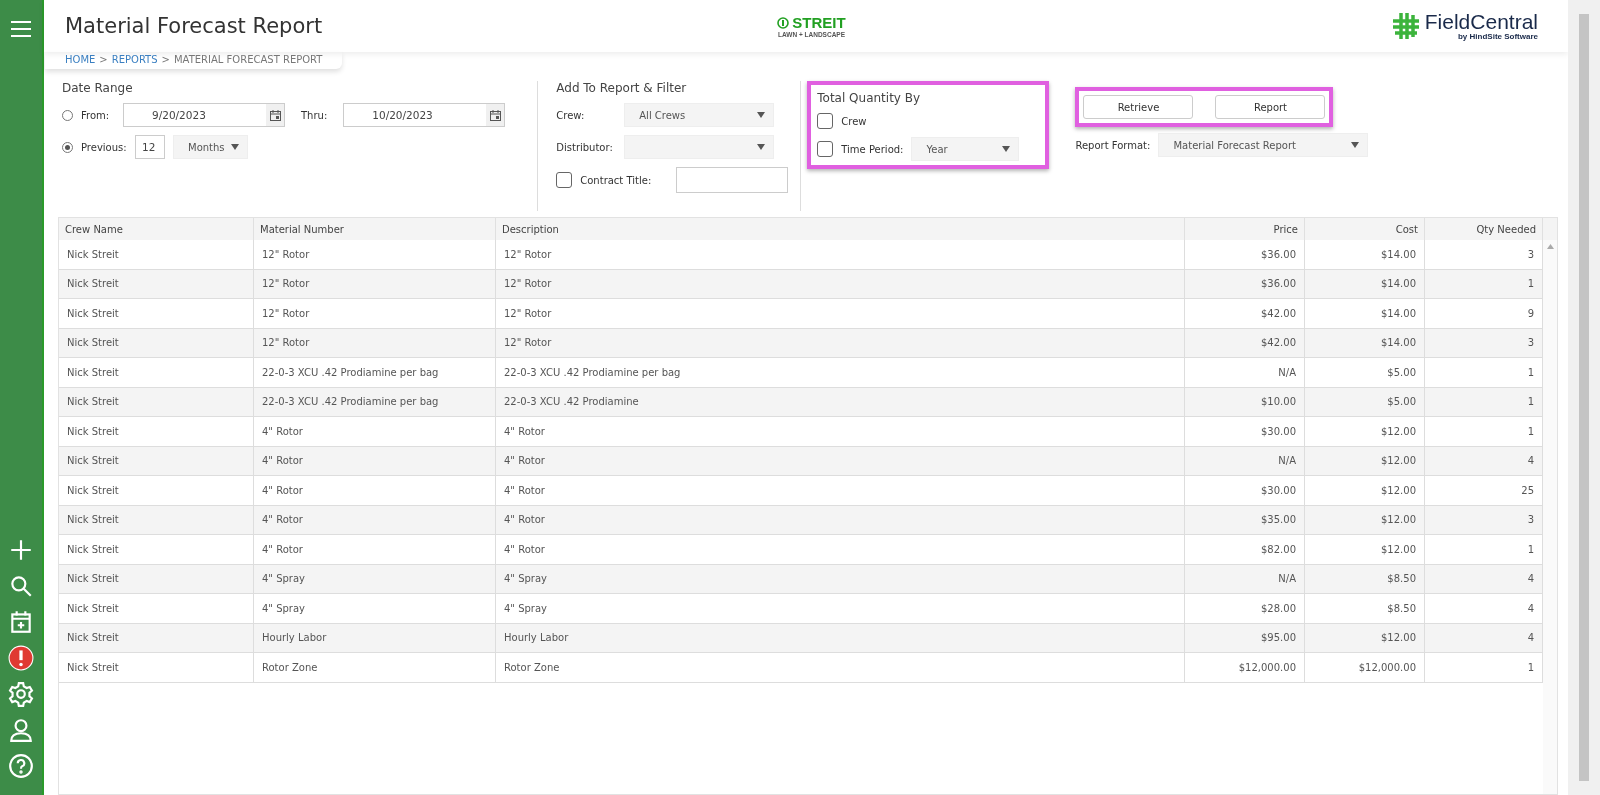  Describe the element at coordinates (210, 147) in the screenshot. I see `unit-dropdown: Months` at that location.